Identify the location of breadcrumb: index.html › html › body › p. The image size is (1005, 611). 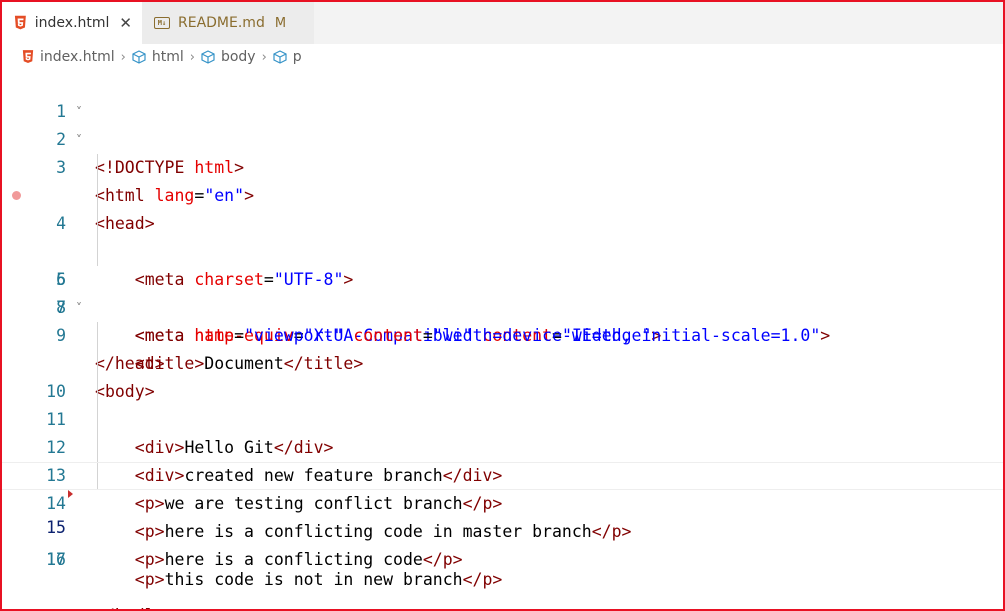
(502, 57).